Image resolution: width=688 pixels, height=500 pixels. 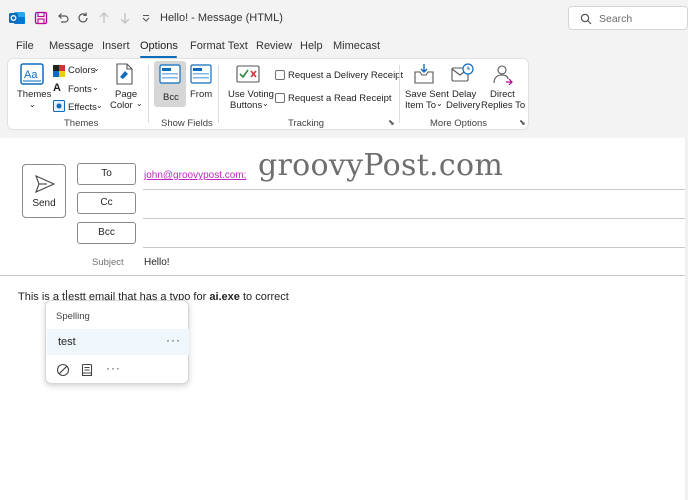 I want to click on customize-qat-icon, so click(x=146, y=18).